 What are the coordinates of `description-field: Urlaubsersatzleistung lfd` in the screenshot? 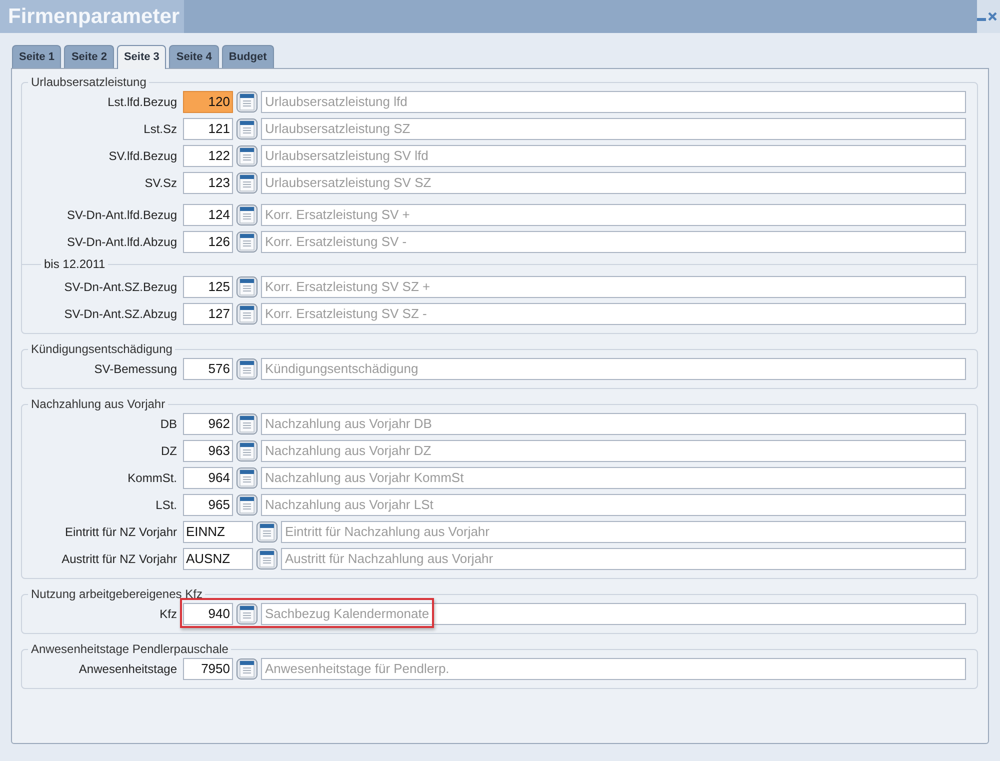 It's located at (613, 102).